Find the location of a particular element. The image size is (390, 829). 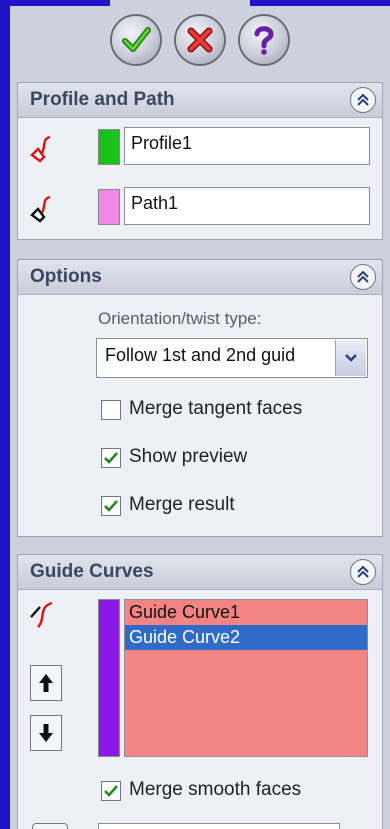

profile-color-swatch is located at coordinates (109, 147).